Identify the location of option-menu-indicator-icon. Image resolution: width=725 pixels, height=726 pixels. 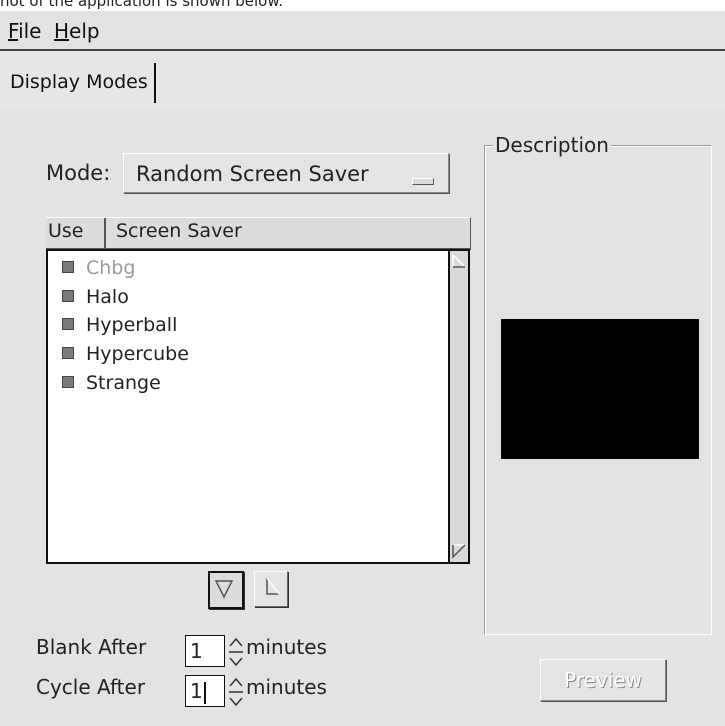
(423, 181).